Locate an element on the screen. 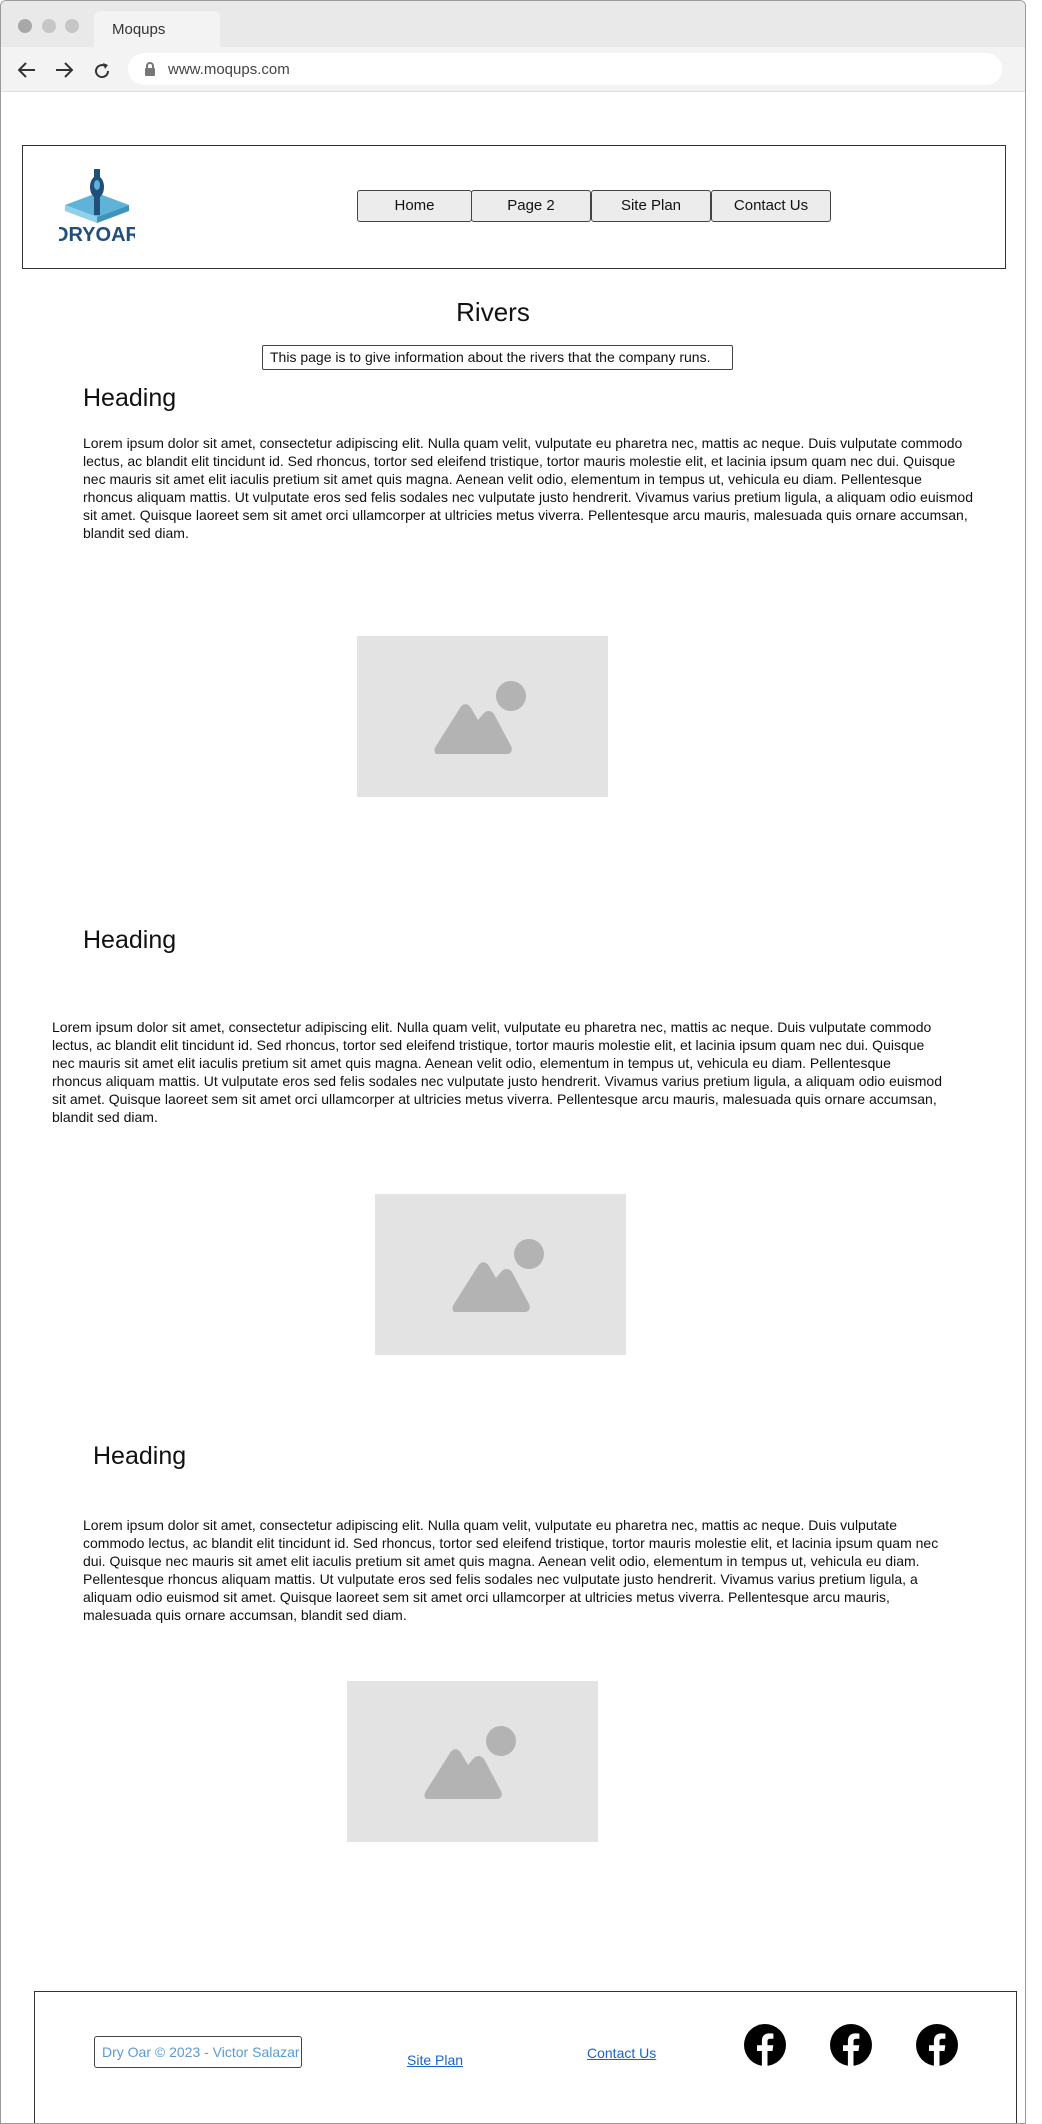 Image resolution: width=1042 pixels, height=2124 pixels. footer-contact-link: Contact Us is located at coordinates (621, 2053).